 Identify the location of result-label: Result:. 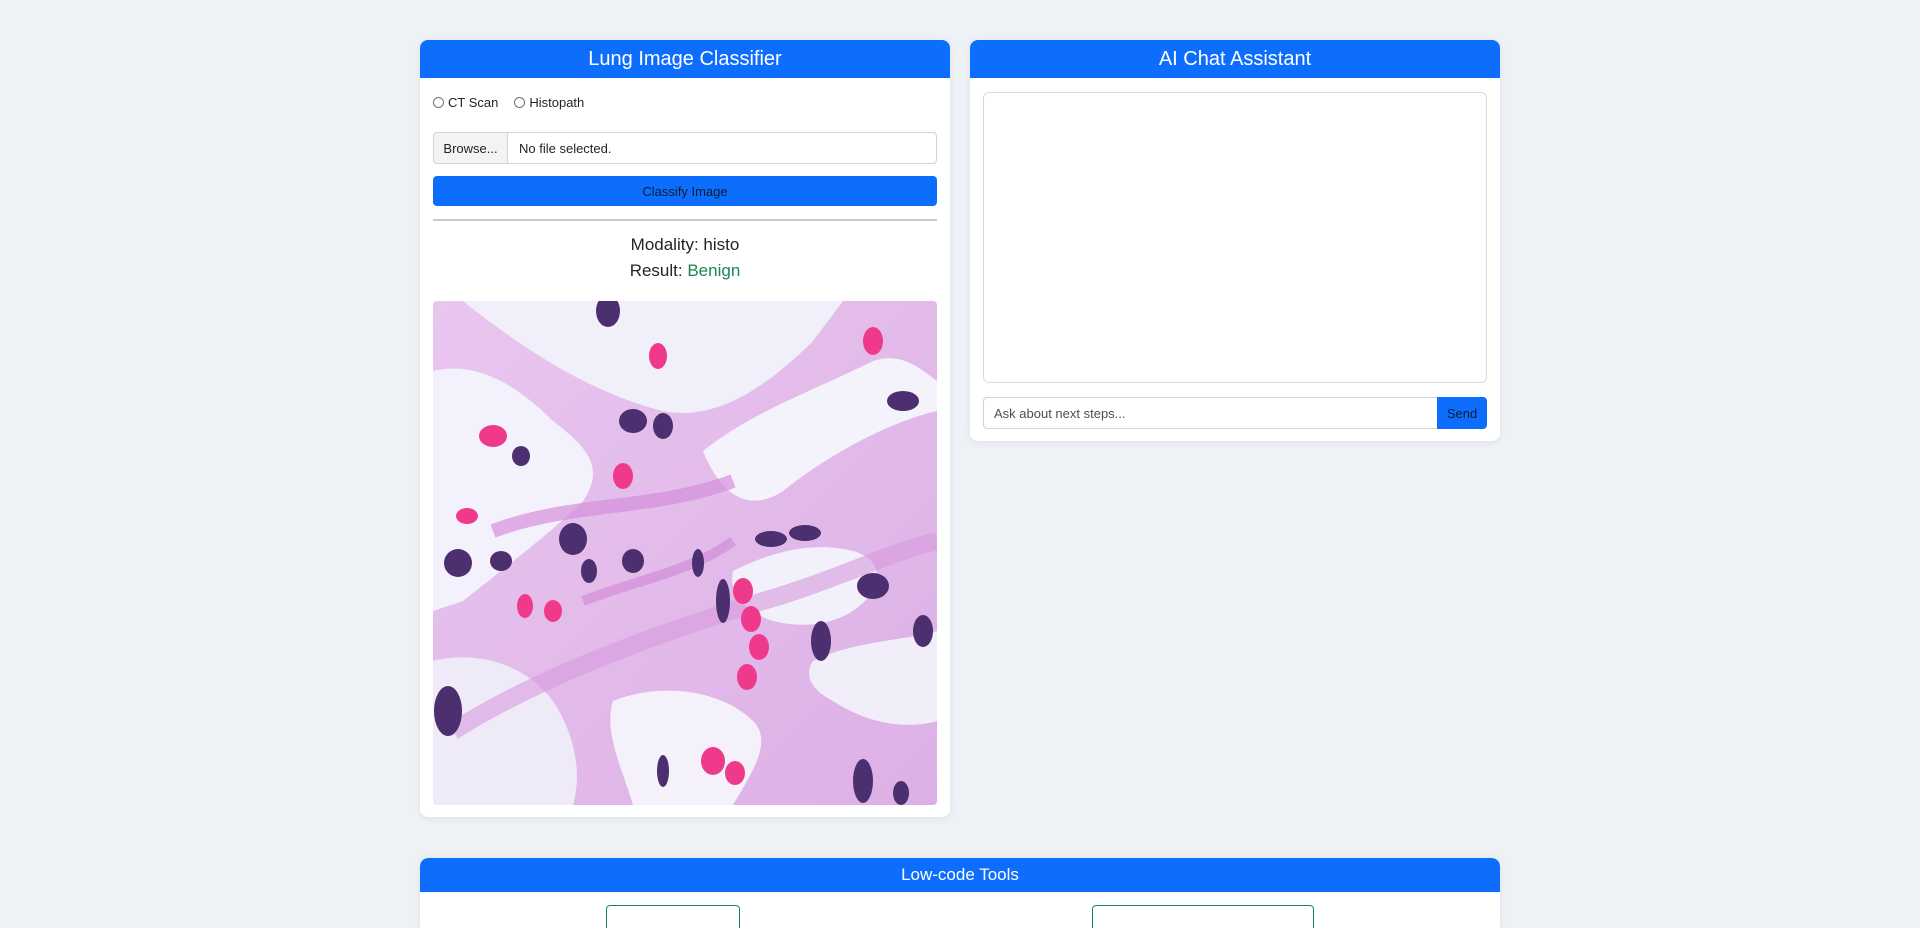
(658, 270).